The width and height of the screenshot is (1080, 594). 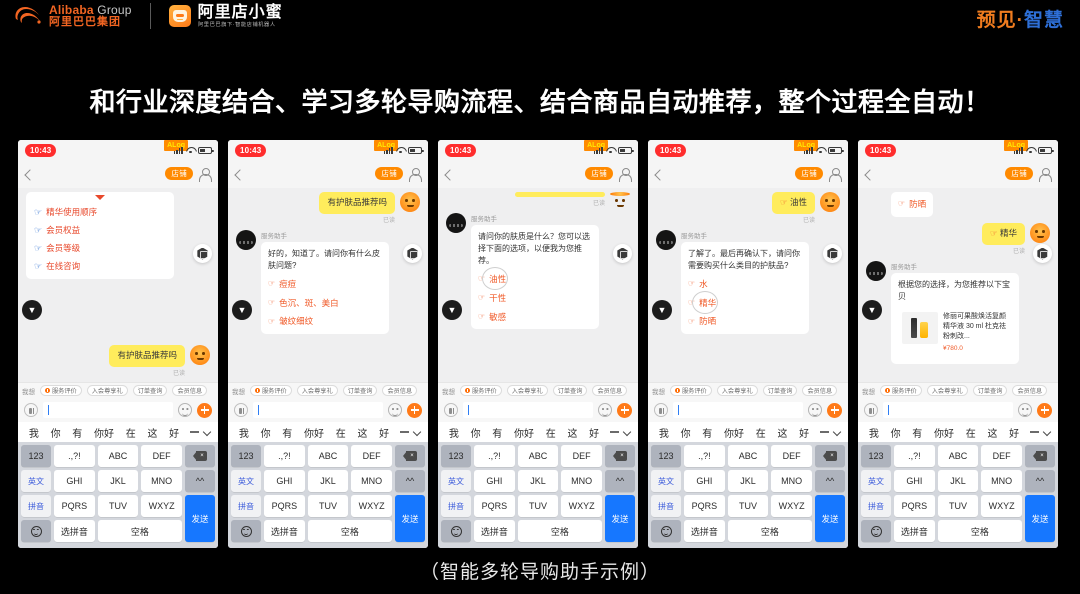 I want to click on key-abc: ABC, so click(x=958, y=456).